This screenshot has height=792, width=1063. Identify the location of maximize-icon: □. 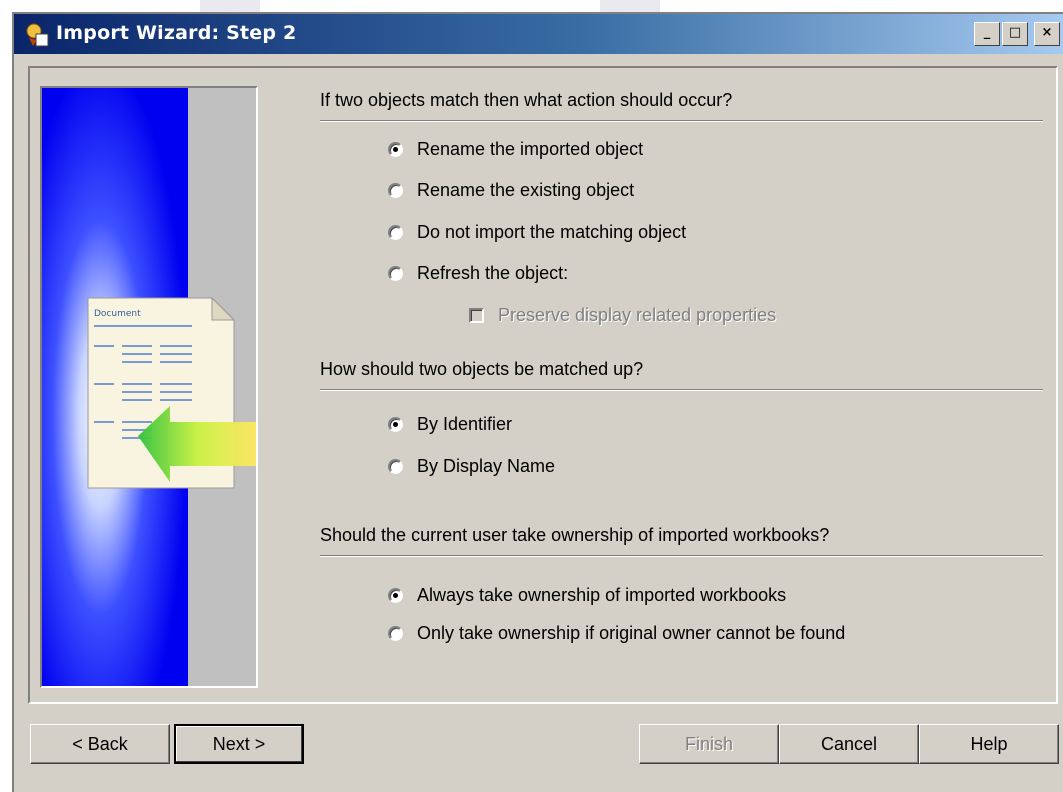
(1015, 32).